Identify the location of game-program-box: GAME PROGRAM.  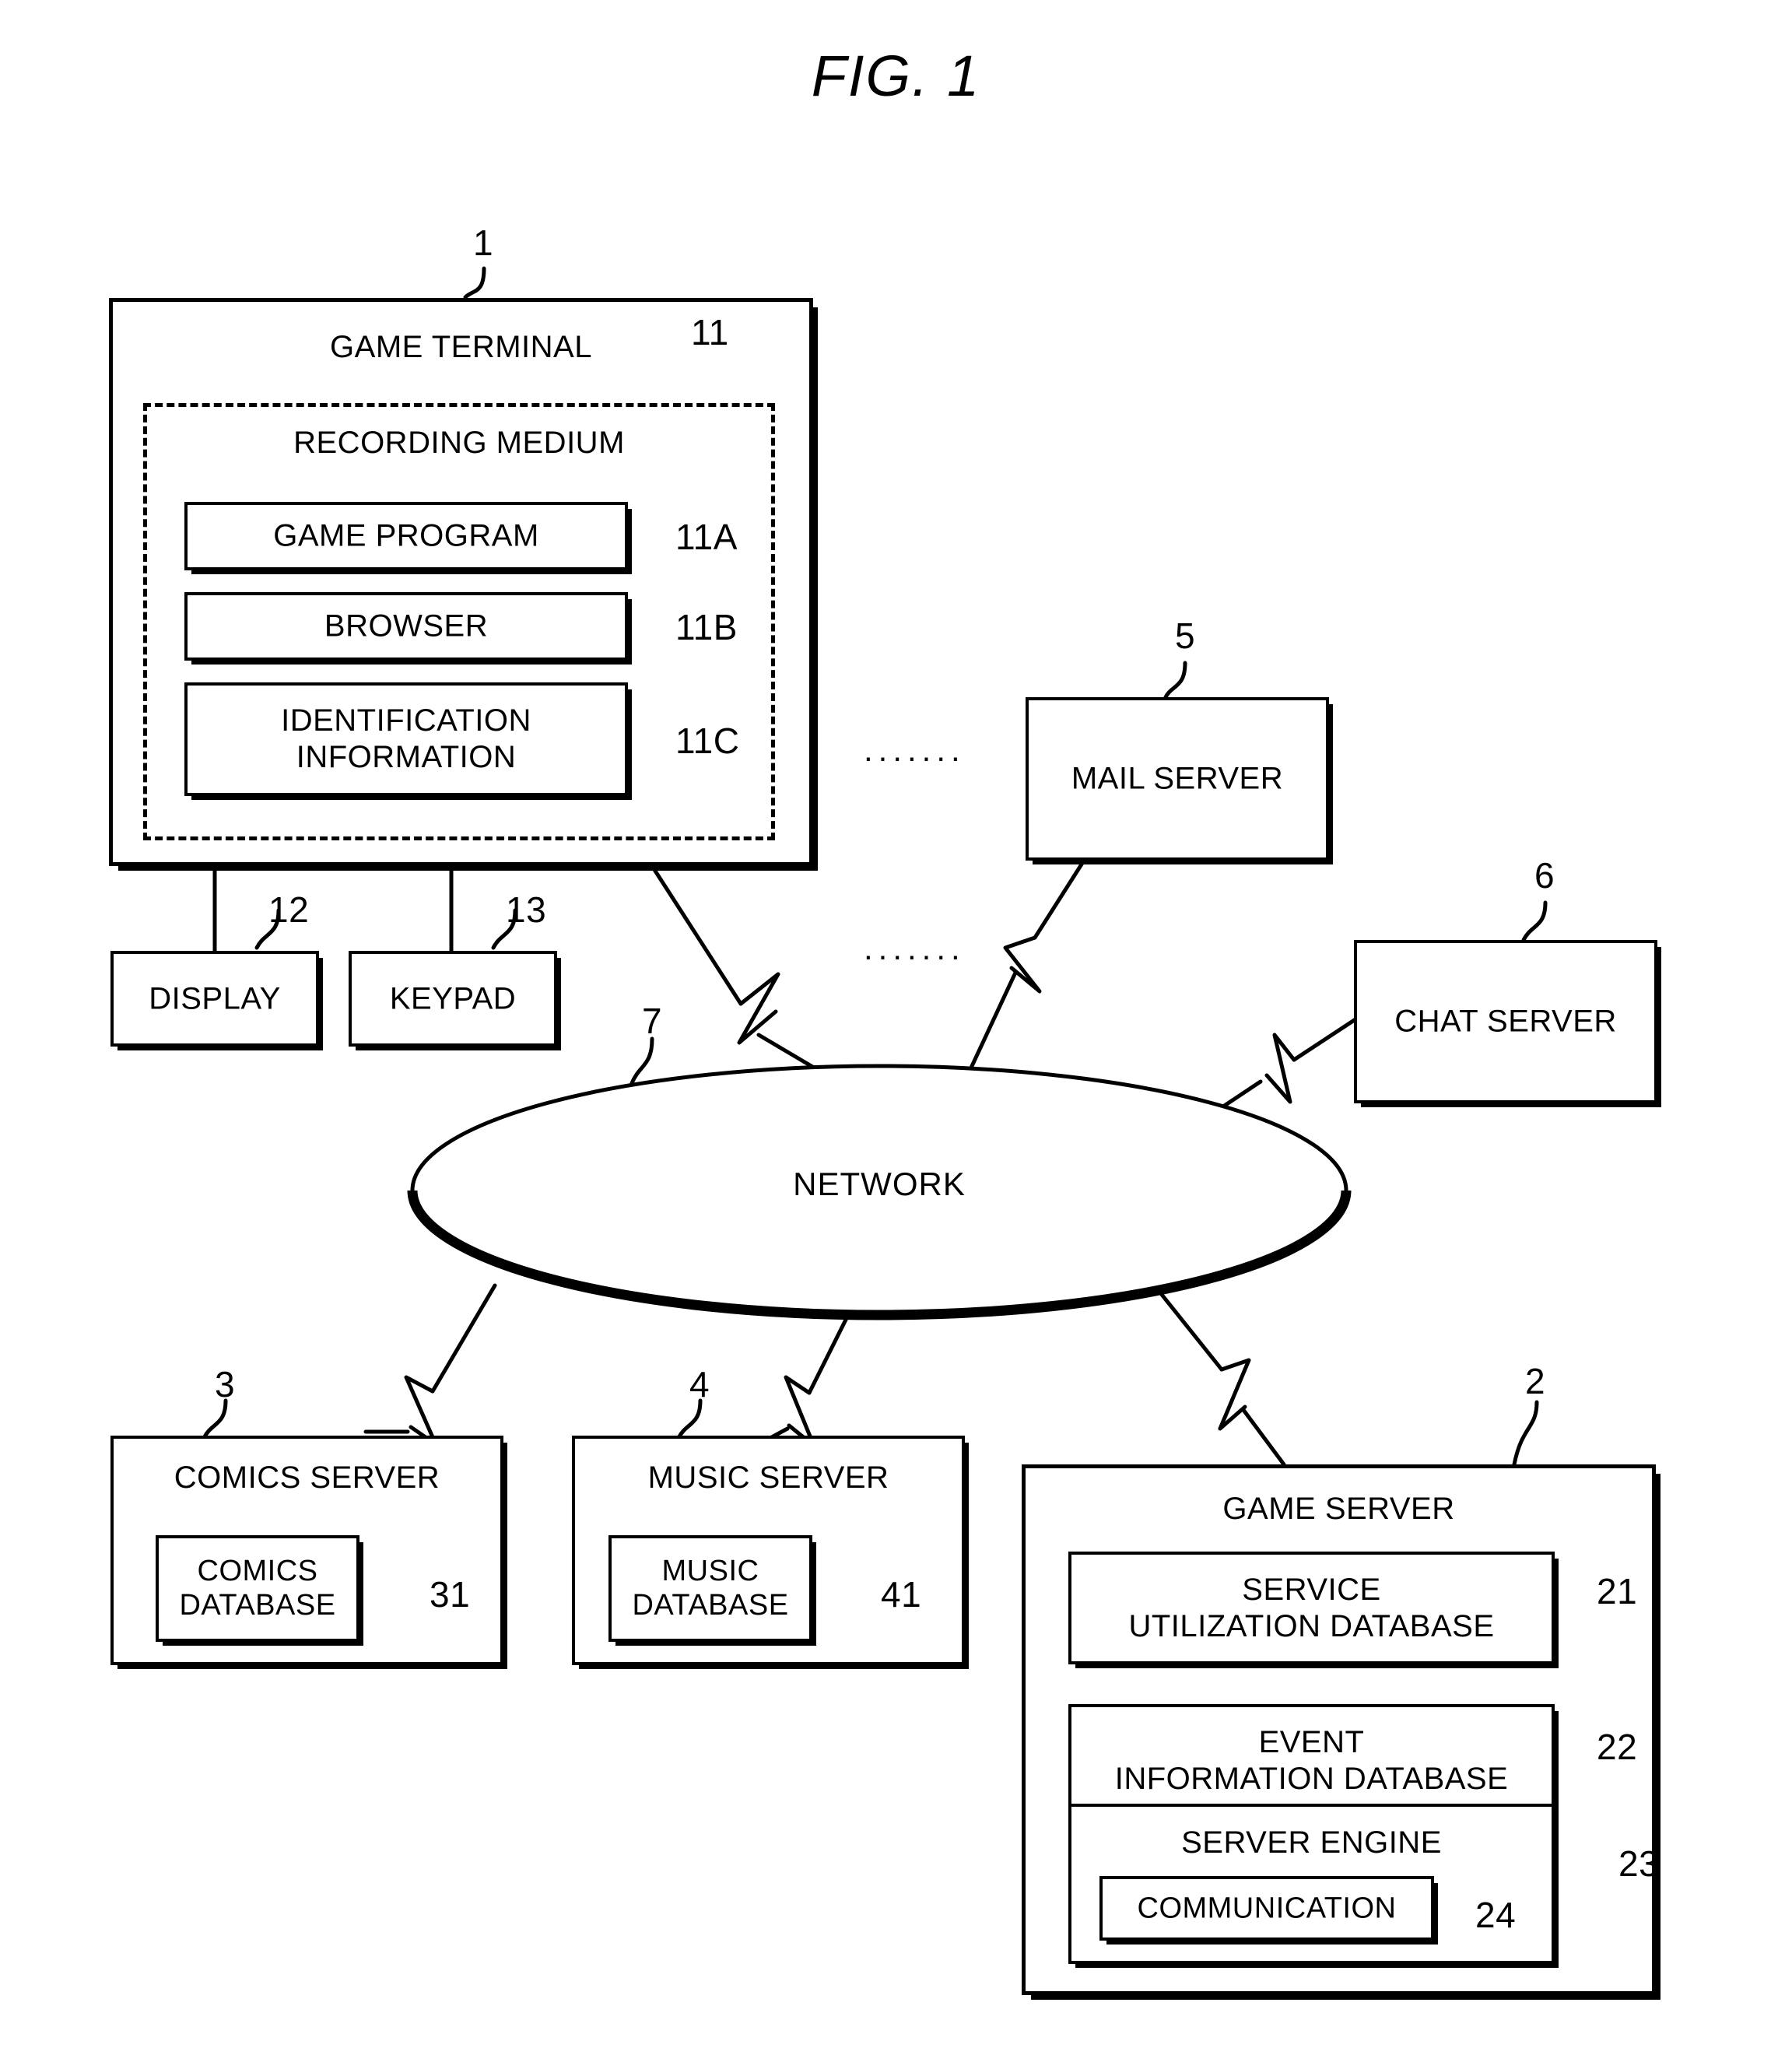
(406, 536).